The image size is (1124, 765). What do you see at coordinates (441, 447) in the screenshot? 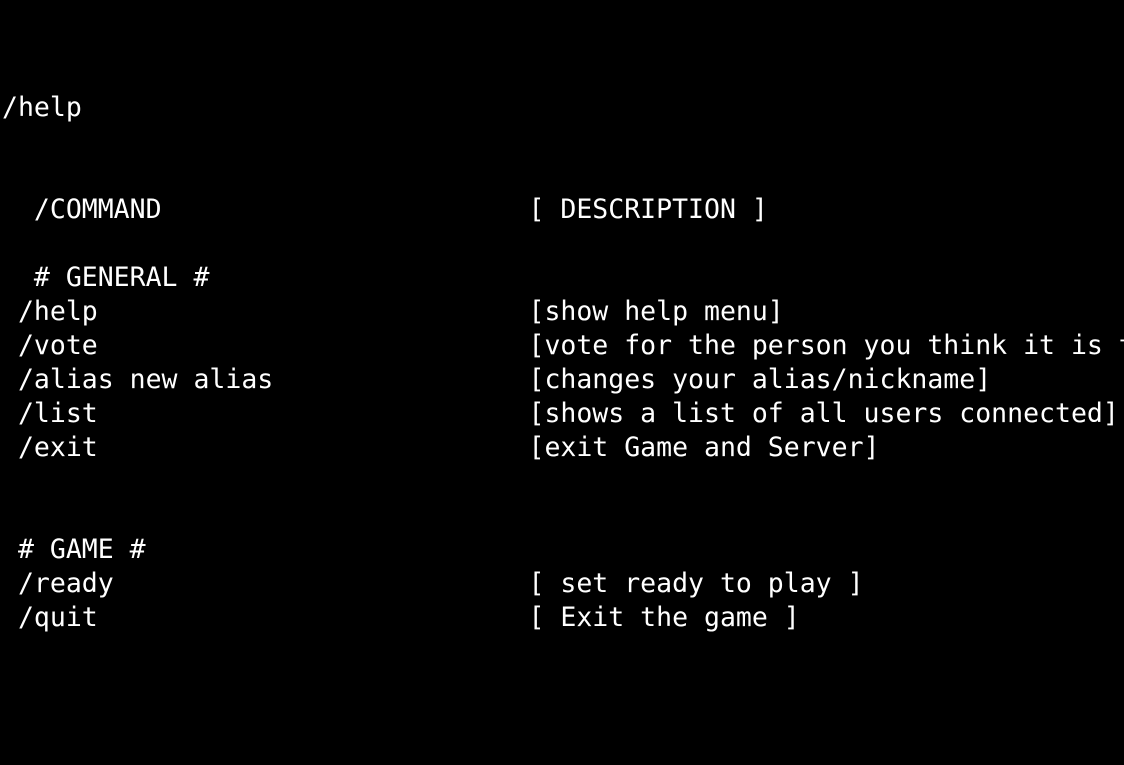
I see `help-row-exit: /exit [exit Game and Server]` at bounding box center [441, 447].